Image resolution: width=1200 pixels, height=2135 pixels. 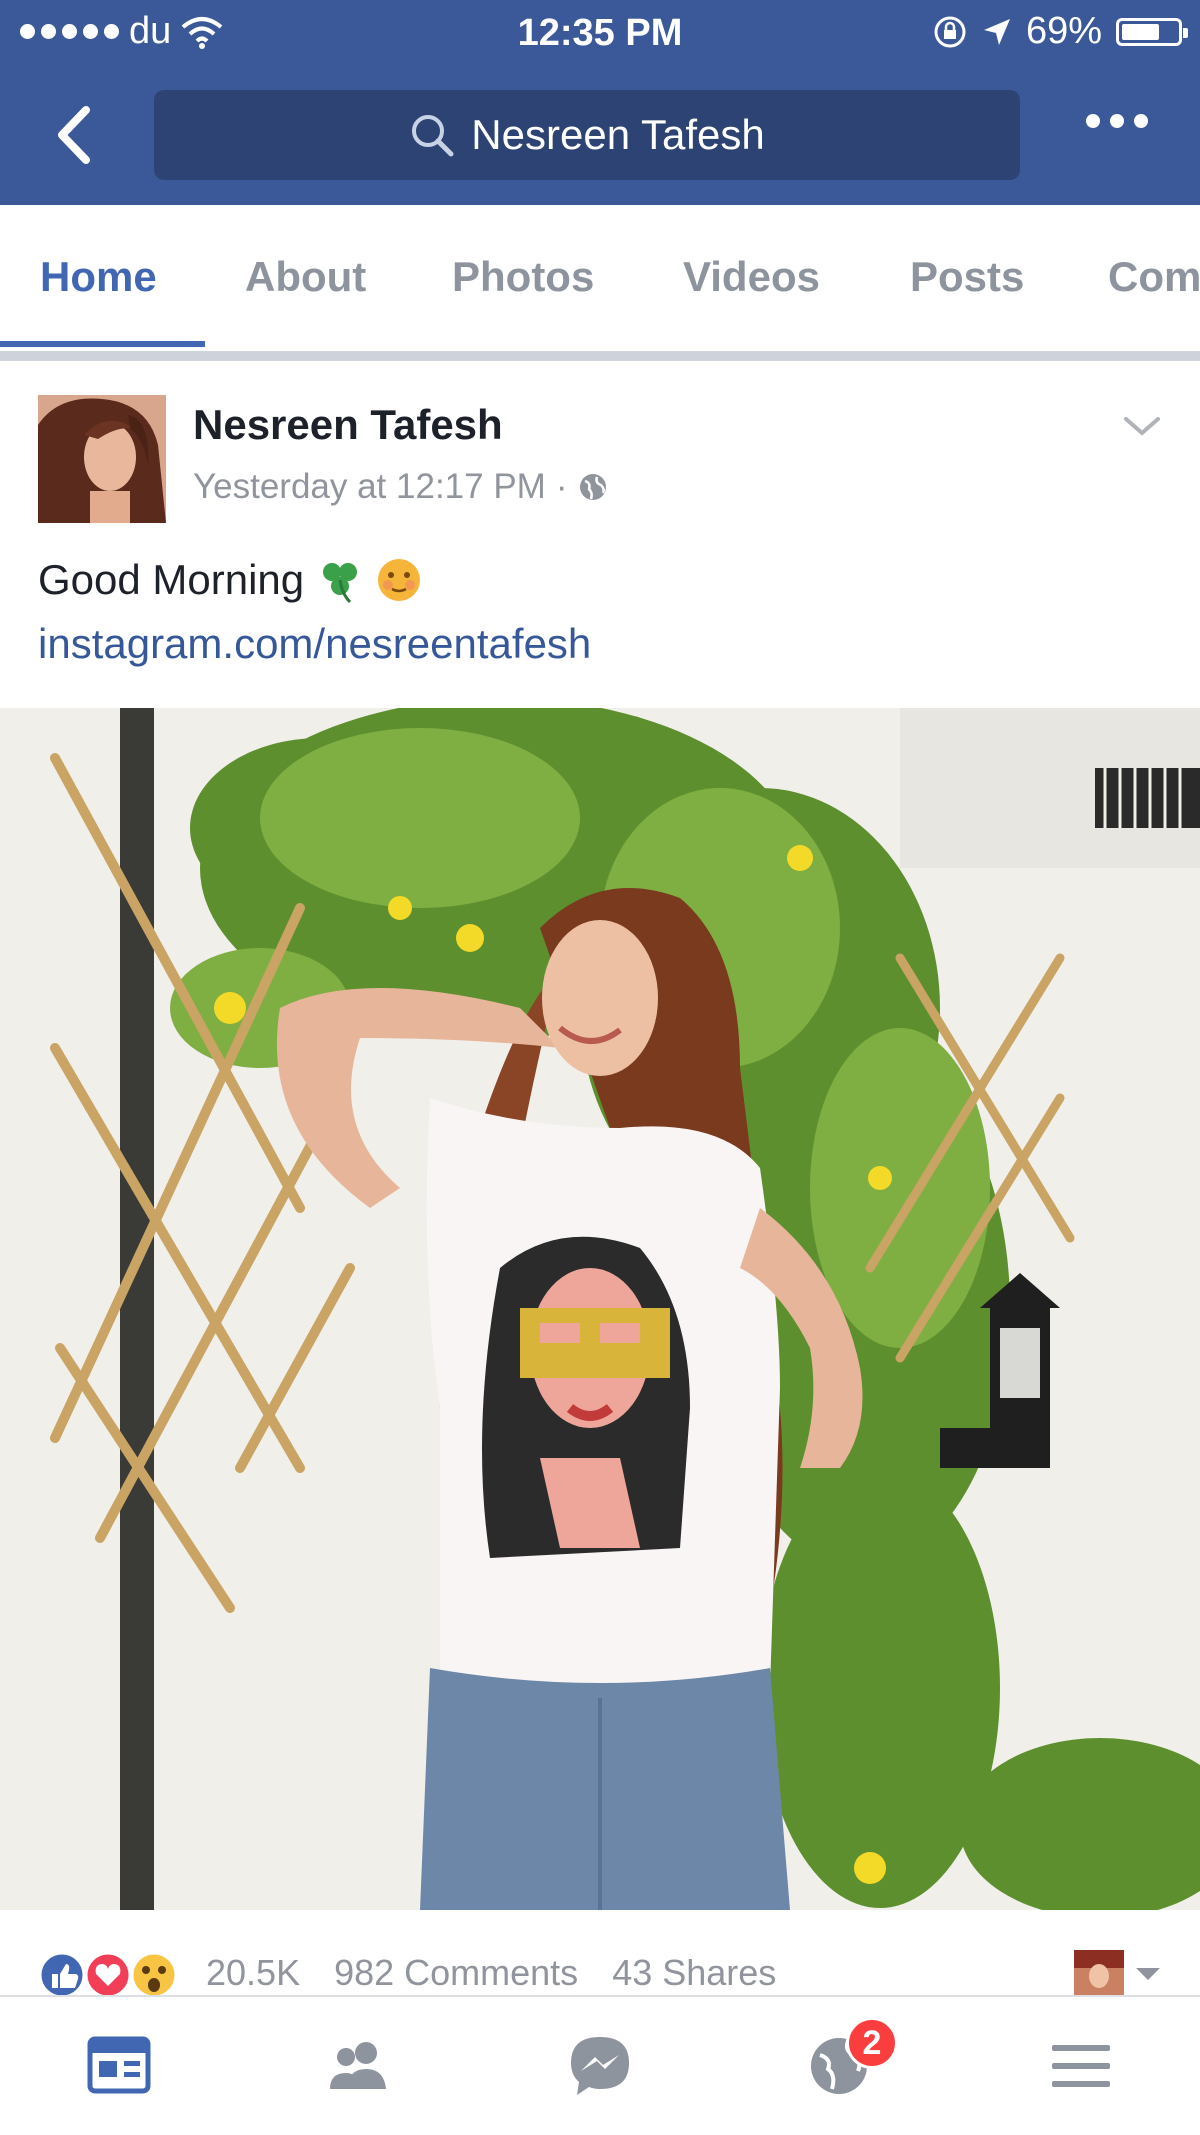 I want to click on page-tabs: Home About Photos Videos Posts Com, so click(x=600, y=283).